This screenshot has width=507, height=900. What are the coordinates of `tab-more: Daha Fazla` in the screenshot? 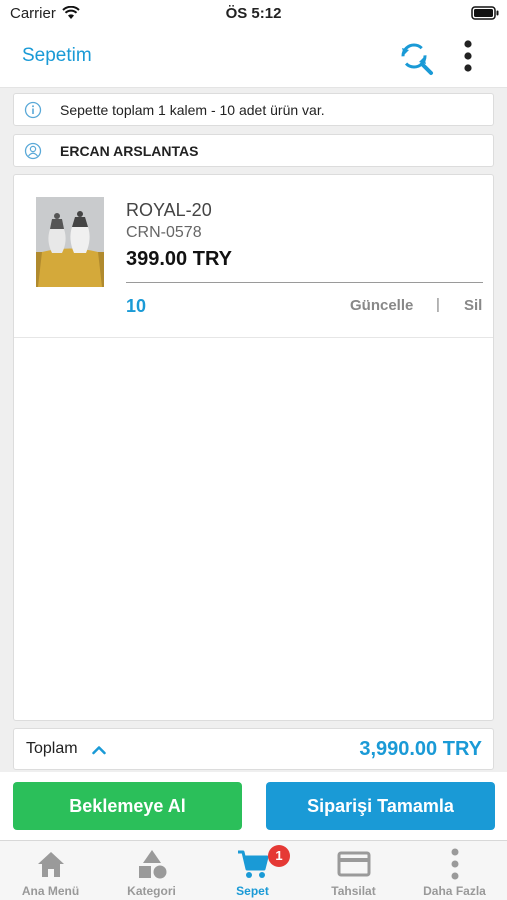 It's located at (454, 870).